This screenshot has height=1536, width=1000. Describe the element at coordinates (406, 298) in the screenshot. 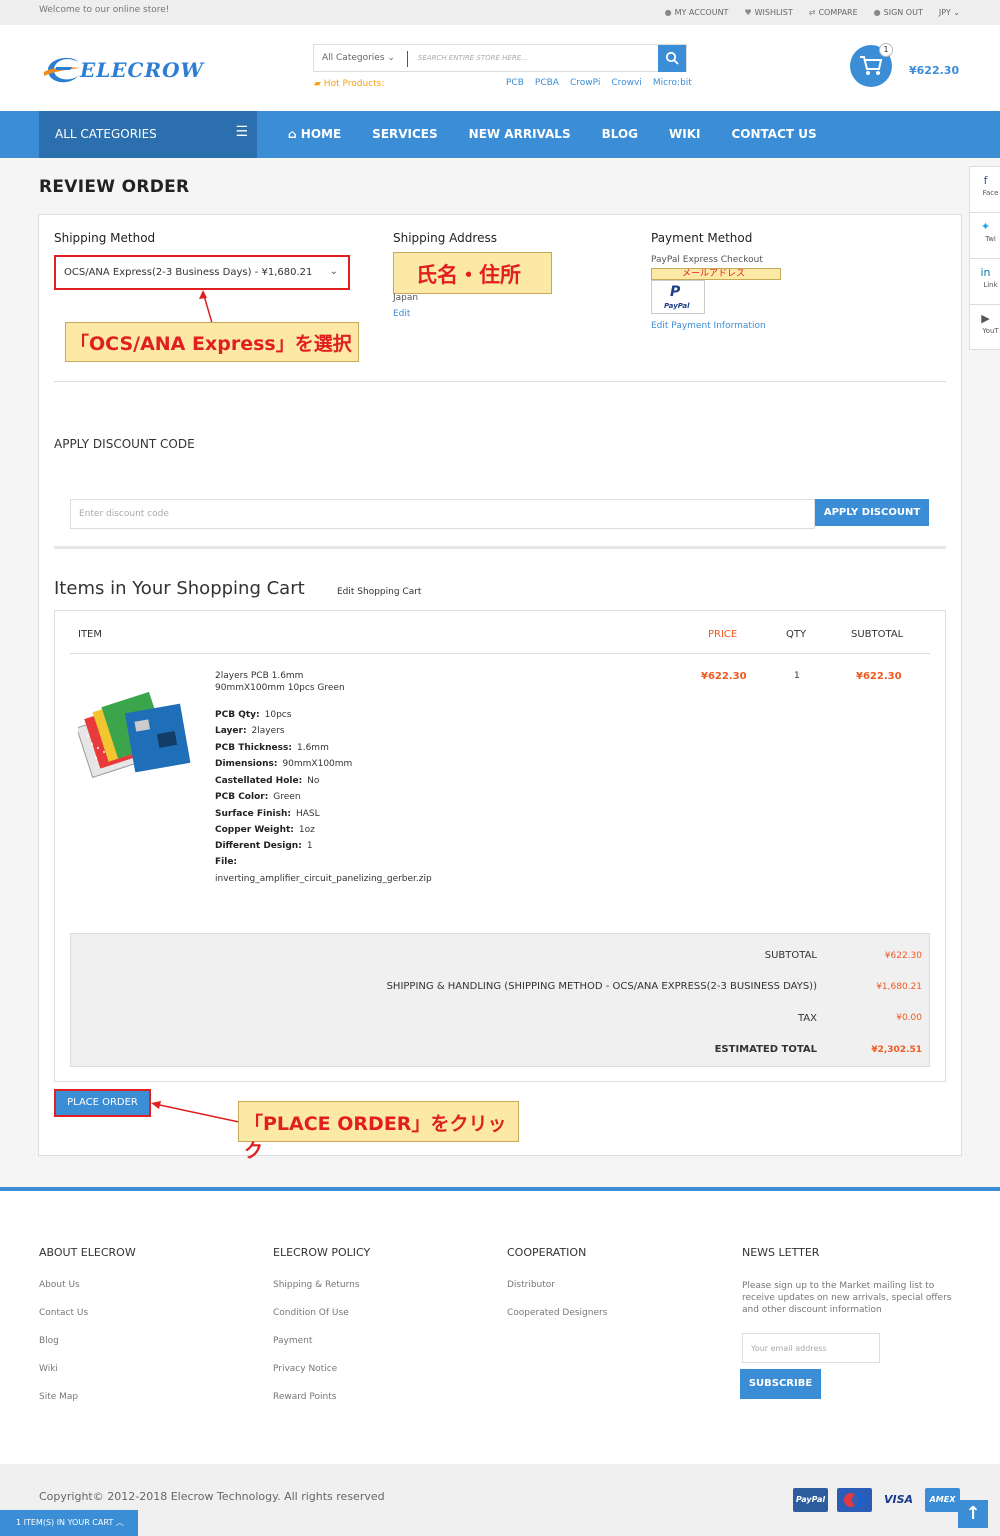

I see `address-country: Japan` at that location.